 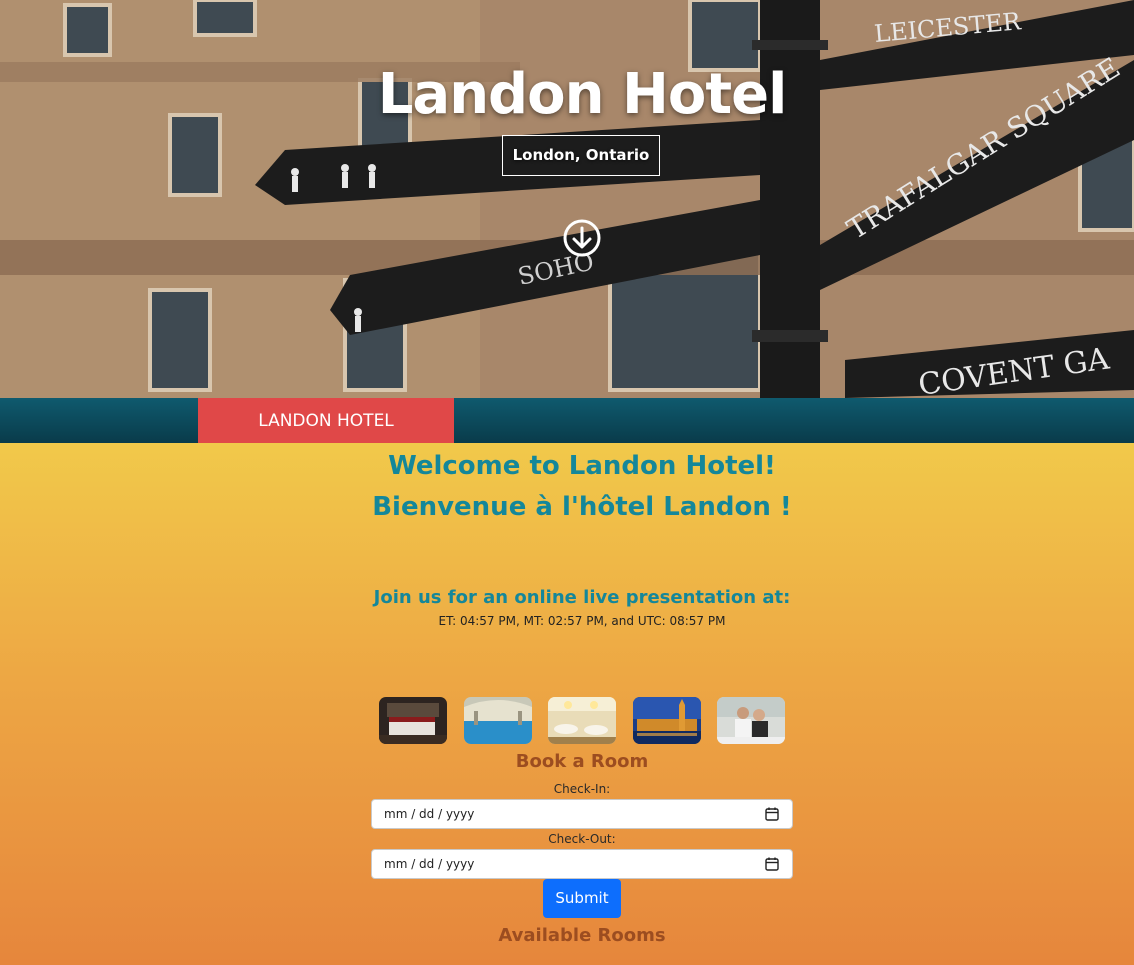 I want to click on check-in-date-input: mm / dd / yyyy, so click(x=582, y=814).